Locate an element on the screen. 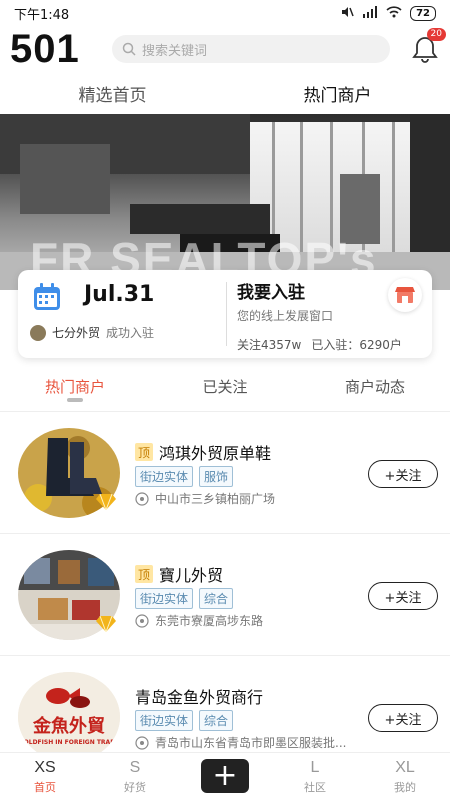 This screenshot has height=800, width=450. header: 501 搜索关键词 20 is located at coordinates (225, 49).